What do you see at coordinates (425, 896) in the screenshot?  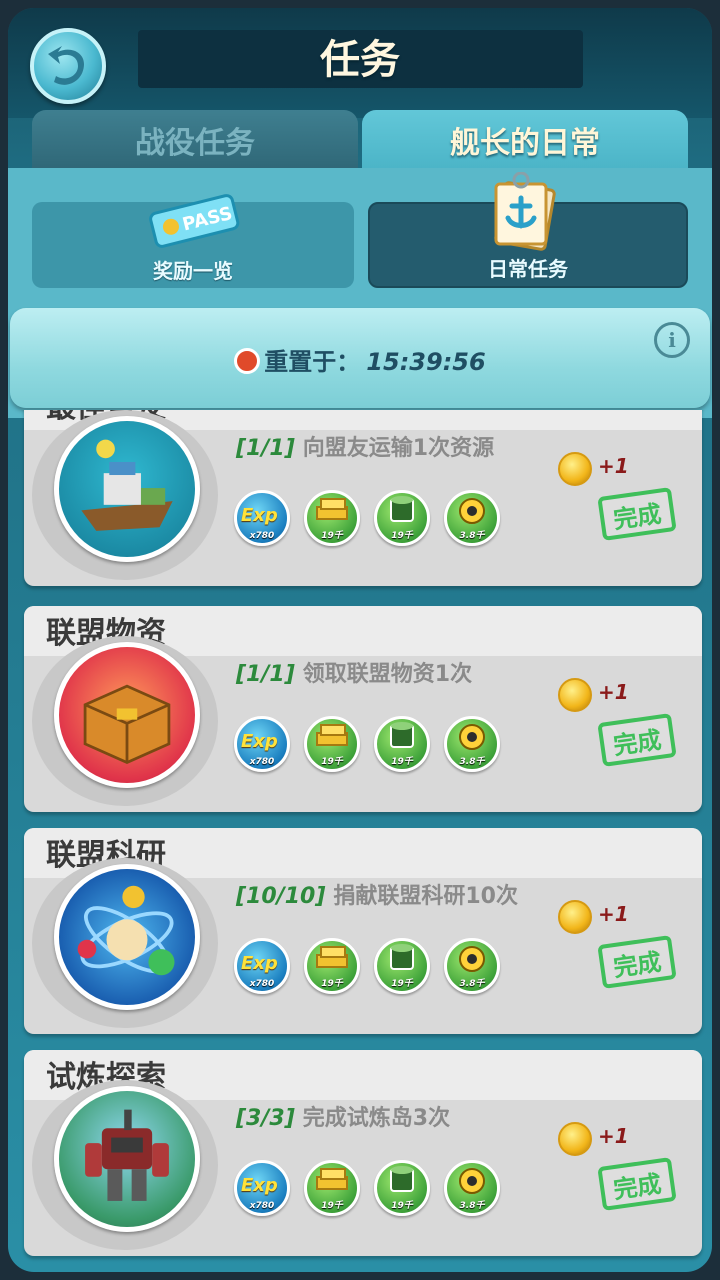 I see `task-desc-text: 捐献联盟科研10次` at bounding box center [425, 896].